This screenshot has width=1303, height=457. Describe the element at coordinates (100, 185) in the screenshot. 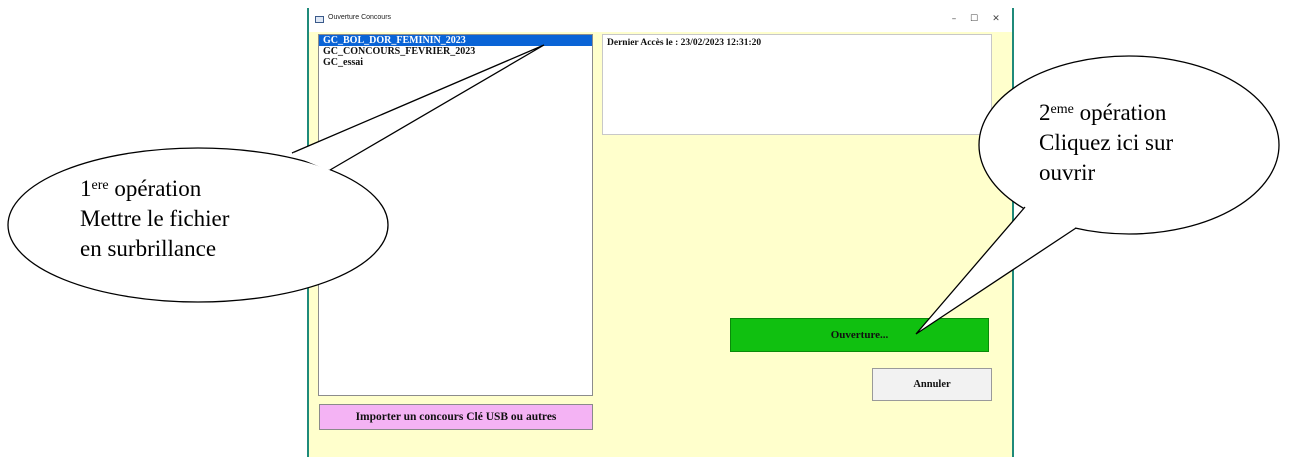

I see `callout-superscript: ere` at that location.